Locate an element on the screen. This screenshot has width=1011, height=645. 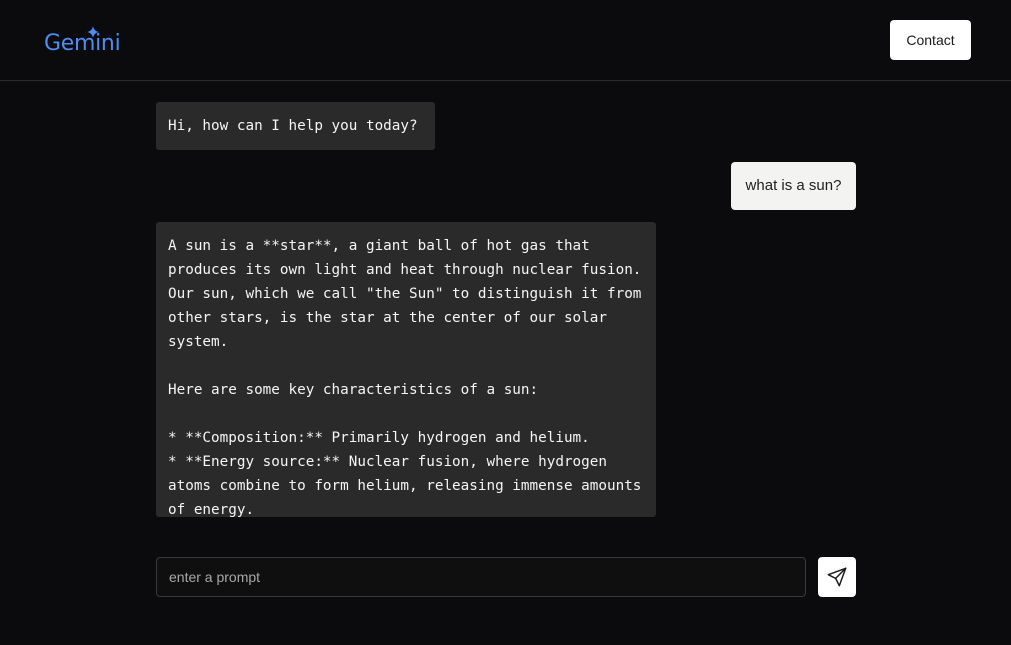
send-icon is located at coordinates (837, 577).